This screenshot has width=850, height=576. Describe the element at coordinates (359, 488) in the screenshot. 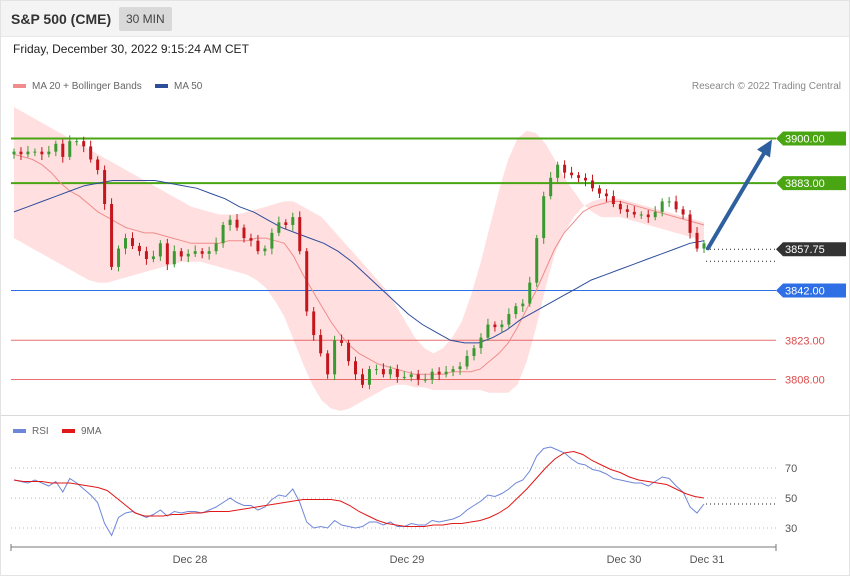

I see `rsi-ma-line` at that location.